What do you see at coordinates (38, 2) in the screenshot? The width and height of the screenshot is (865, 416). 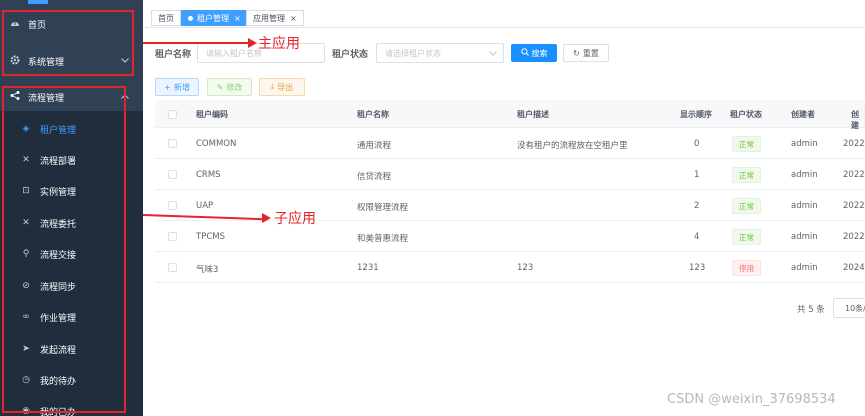 I see `logo-strip` at bounding box center [38, 2].